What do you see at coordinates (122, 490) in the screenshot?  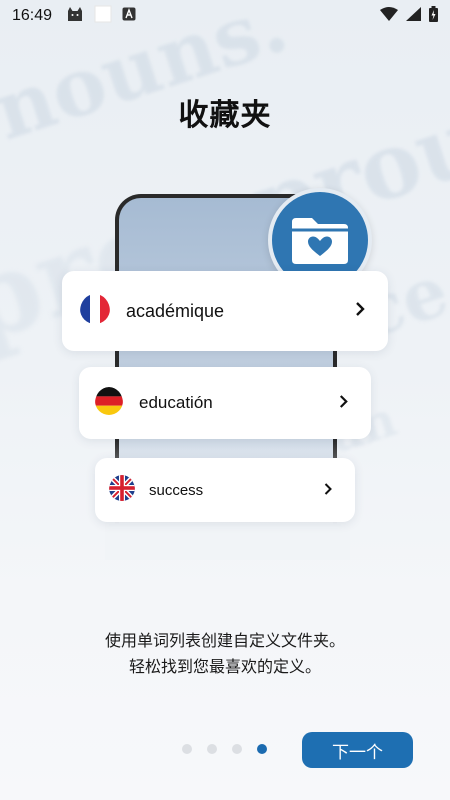 I see `uk-flag-icon` at bounding box center [122, 490].